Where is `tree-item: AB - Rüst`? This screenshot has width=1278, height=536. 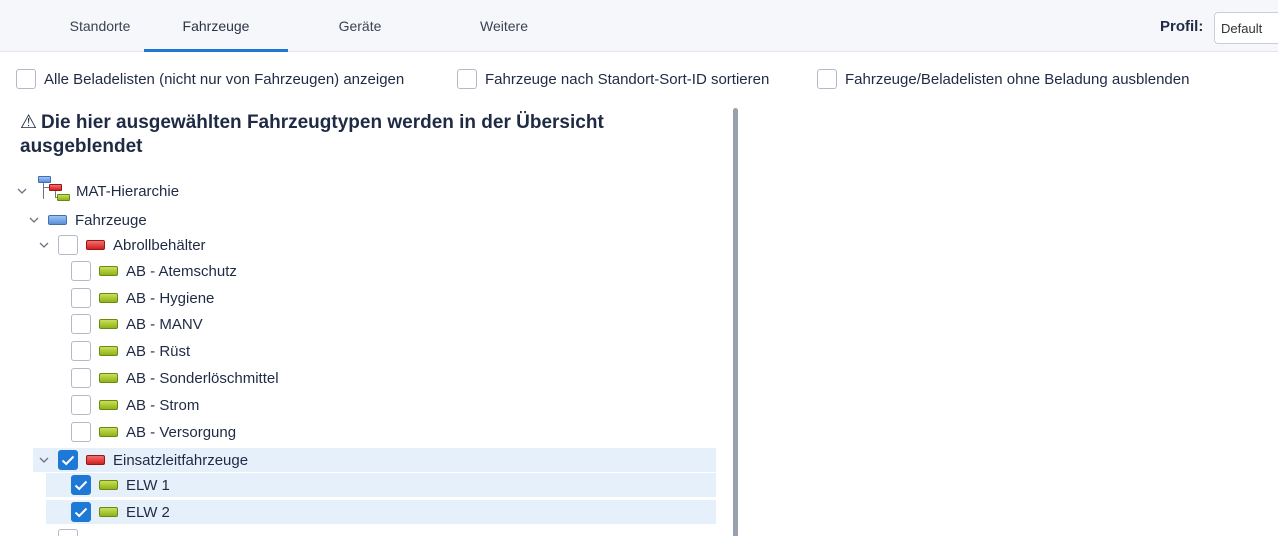 tree-item: AB - Rüst is located at coordinates (130, 351).